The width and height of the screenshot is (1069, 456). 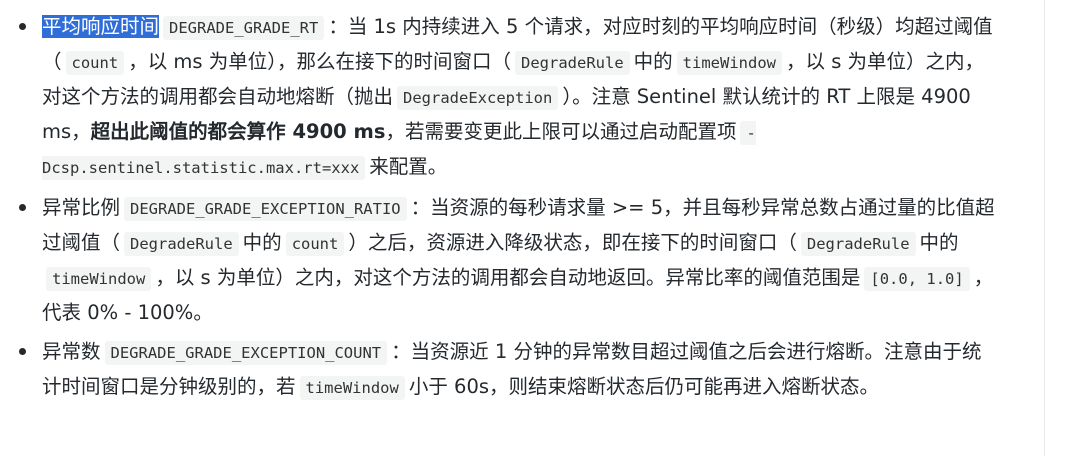 I want to click on inline-code: DEGRADE_GRADE_EXCEPTION_COUNT, so click(x=246, y=353).